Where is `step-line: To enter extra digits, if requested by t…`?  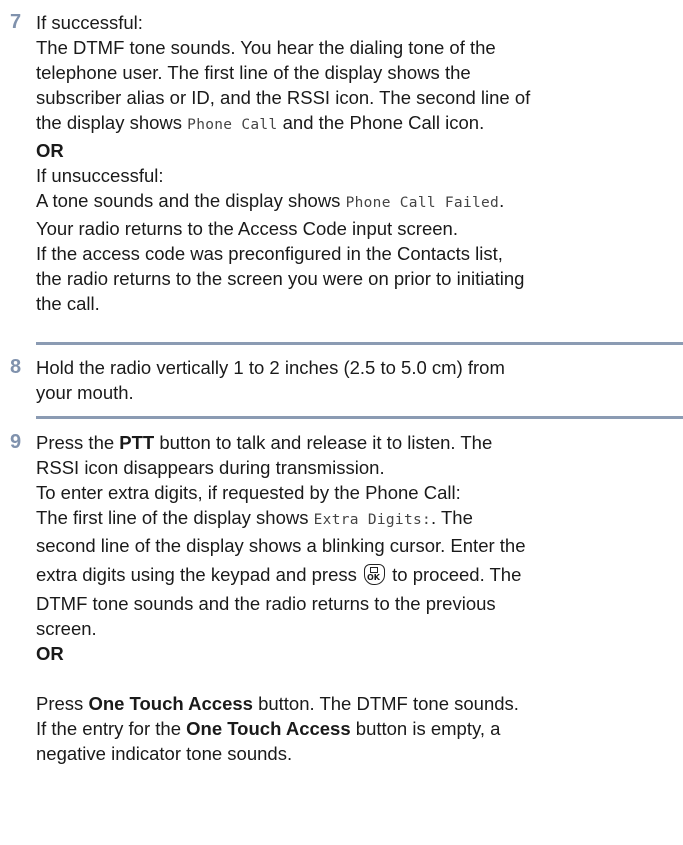
step-line: To enter extra digits, if requested by t… is located at coordinates (248, 492).